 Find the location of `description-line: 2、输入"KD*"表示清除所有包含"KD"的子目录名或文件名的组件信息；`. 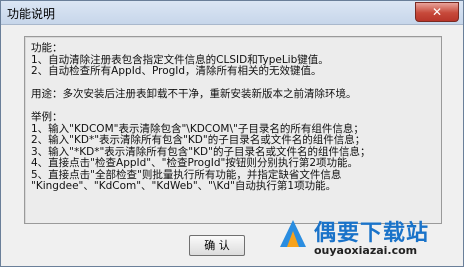

description-line: 2、输入"KD*"表示清除所有包含"KD"的子目录名或文件名的组件信息； is located at coordinates (198, 140).